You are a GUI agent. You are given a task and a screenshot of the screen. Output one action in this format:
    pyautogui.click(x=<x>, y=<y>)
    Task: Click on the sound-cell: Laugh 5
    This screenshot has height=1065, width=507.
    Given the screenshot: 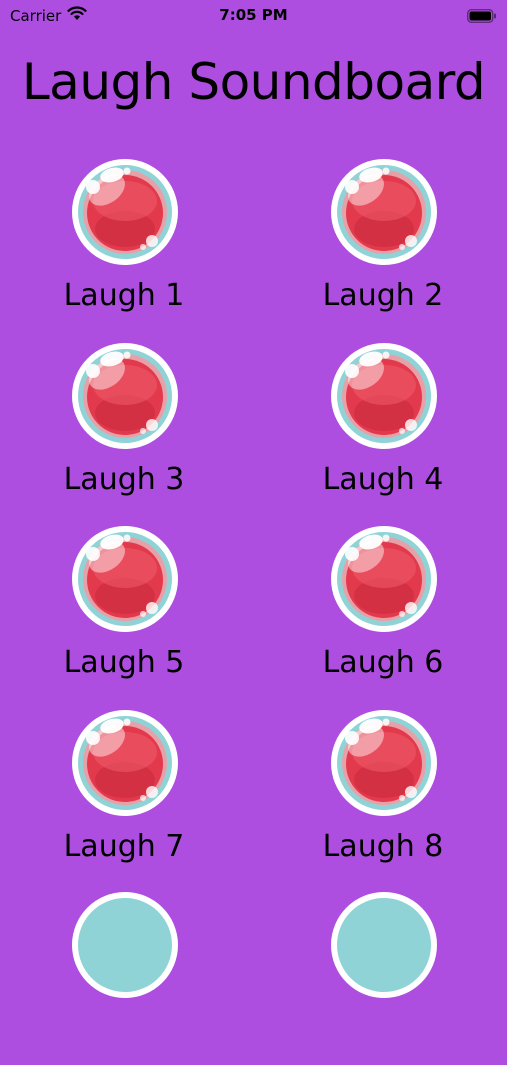 What is the action you would take?
    pyautogui.click(x=124, y=611)
    